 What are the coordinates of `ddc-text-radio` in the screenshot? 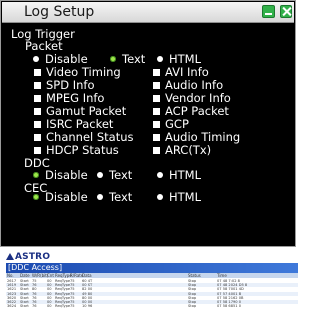 It's located at (100, 175).